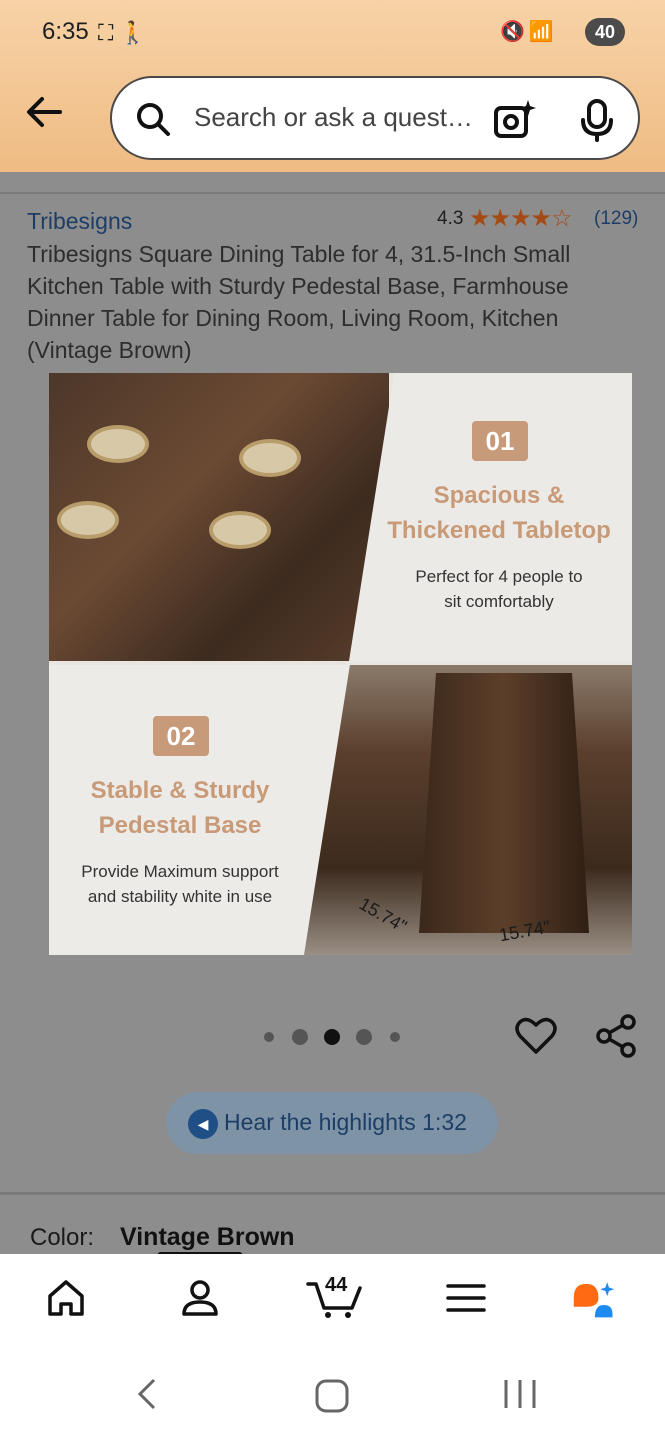  Describe the element at coordinates (200, 1298) in the screenshot. I see `account-icon` at that location.